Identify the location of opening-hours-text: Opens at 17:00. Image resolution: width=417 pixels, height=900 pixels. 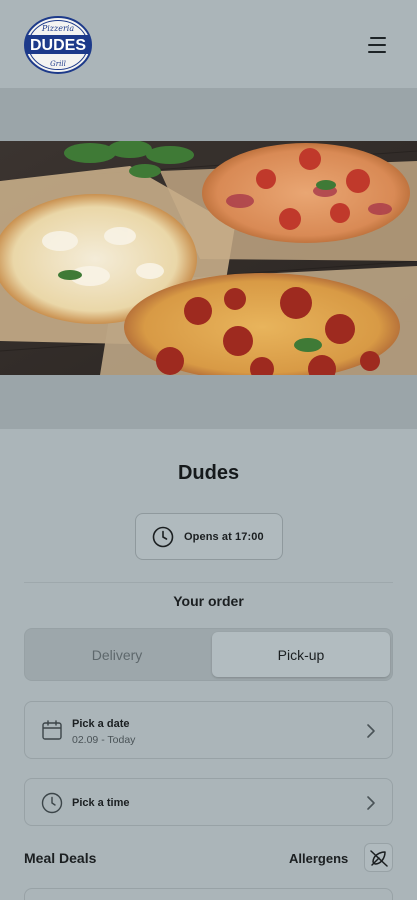
(224, 536).